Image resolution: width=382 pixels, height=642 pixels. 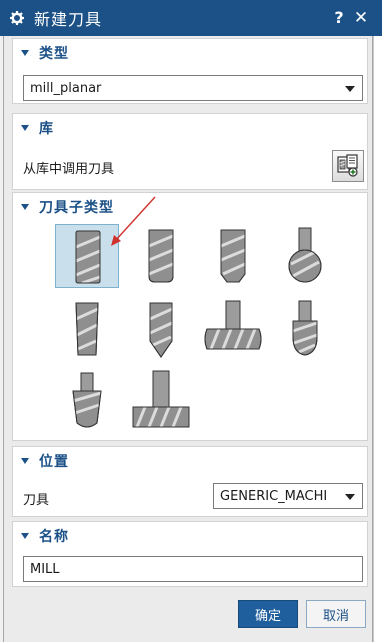 What do you see at coordinates (361, 18) in the screenshot?
I see `close-button: ✕` at bounding box center [361, 18].